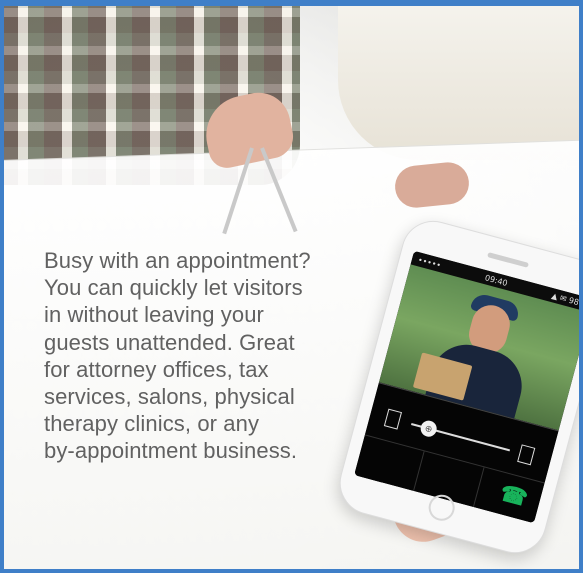 Image resolution: width=583 pixels, height=573 pixels. Describe the element at coordinates (173, 288) in the screenshot. I see `promo-line: You can quickly let visitors` at that location.